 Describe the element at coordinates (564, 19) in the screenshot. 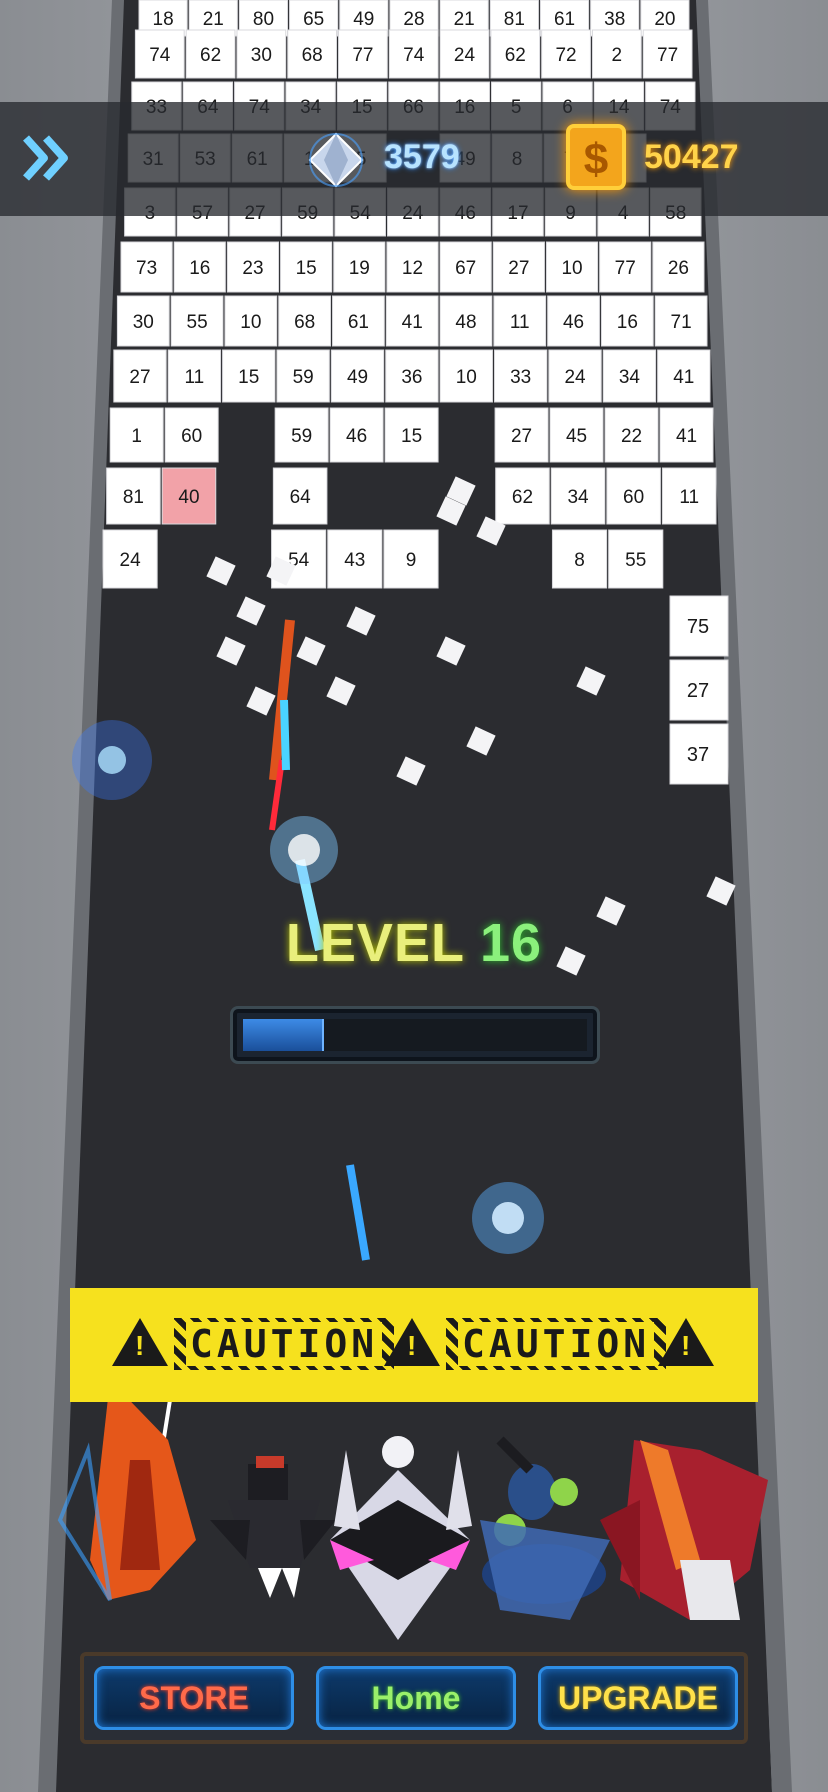

I see `block-value: 61` at that location.